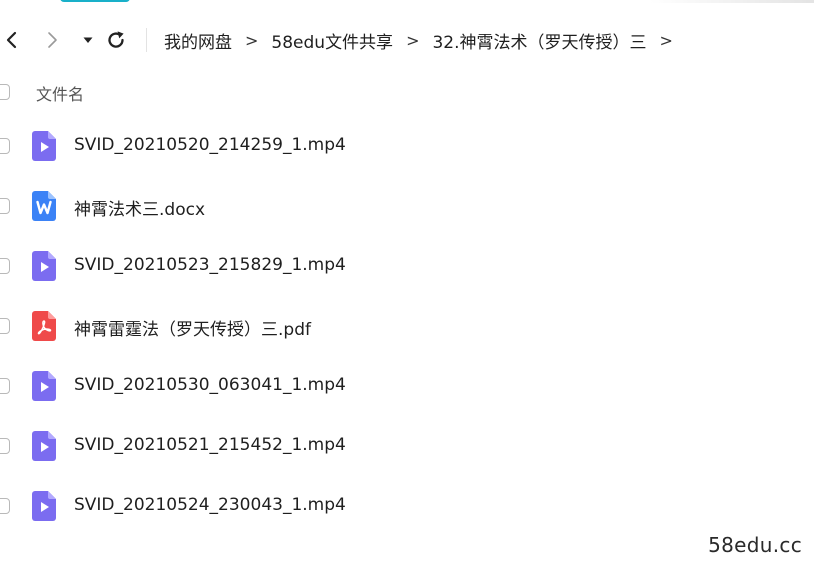 This screenshot has height=563, width=814. I want to click on history-dropdown-button, so click(88, 40).